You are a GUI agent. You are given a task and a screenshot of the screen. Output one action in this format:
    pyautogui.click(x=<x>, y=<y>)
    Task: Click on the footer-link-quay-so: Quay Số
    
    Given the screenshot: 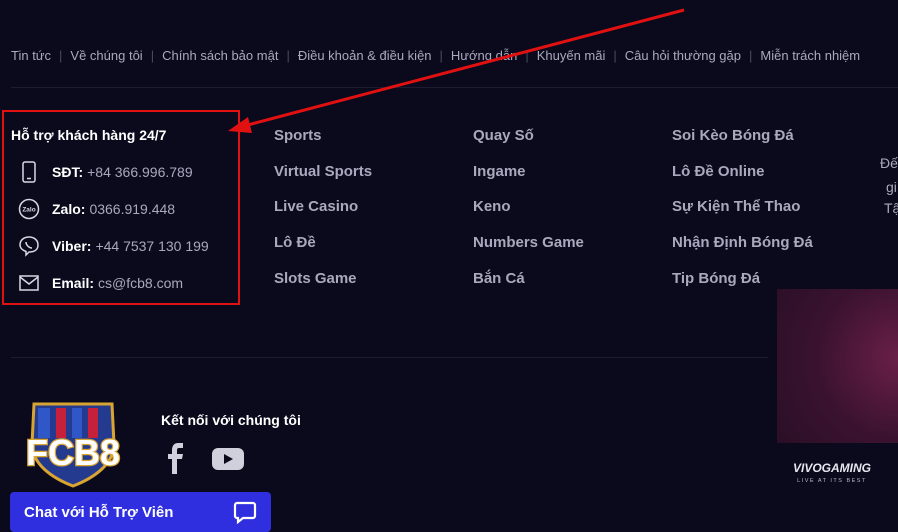 What is the action you would take?
    pyautogui.click(x=528, y=145)
    